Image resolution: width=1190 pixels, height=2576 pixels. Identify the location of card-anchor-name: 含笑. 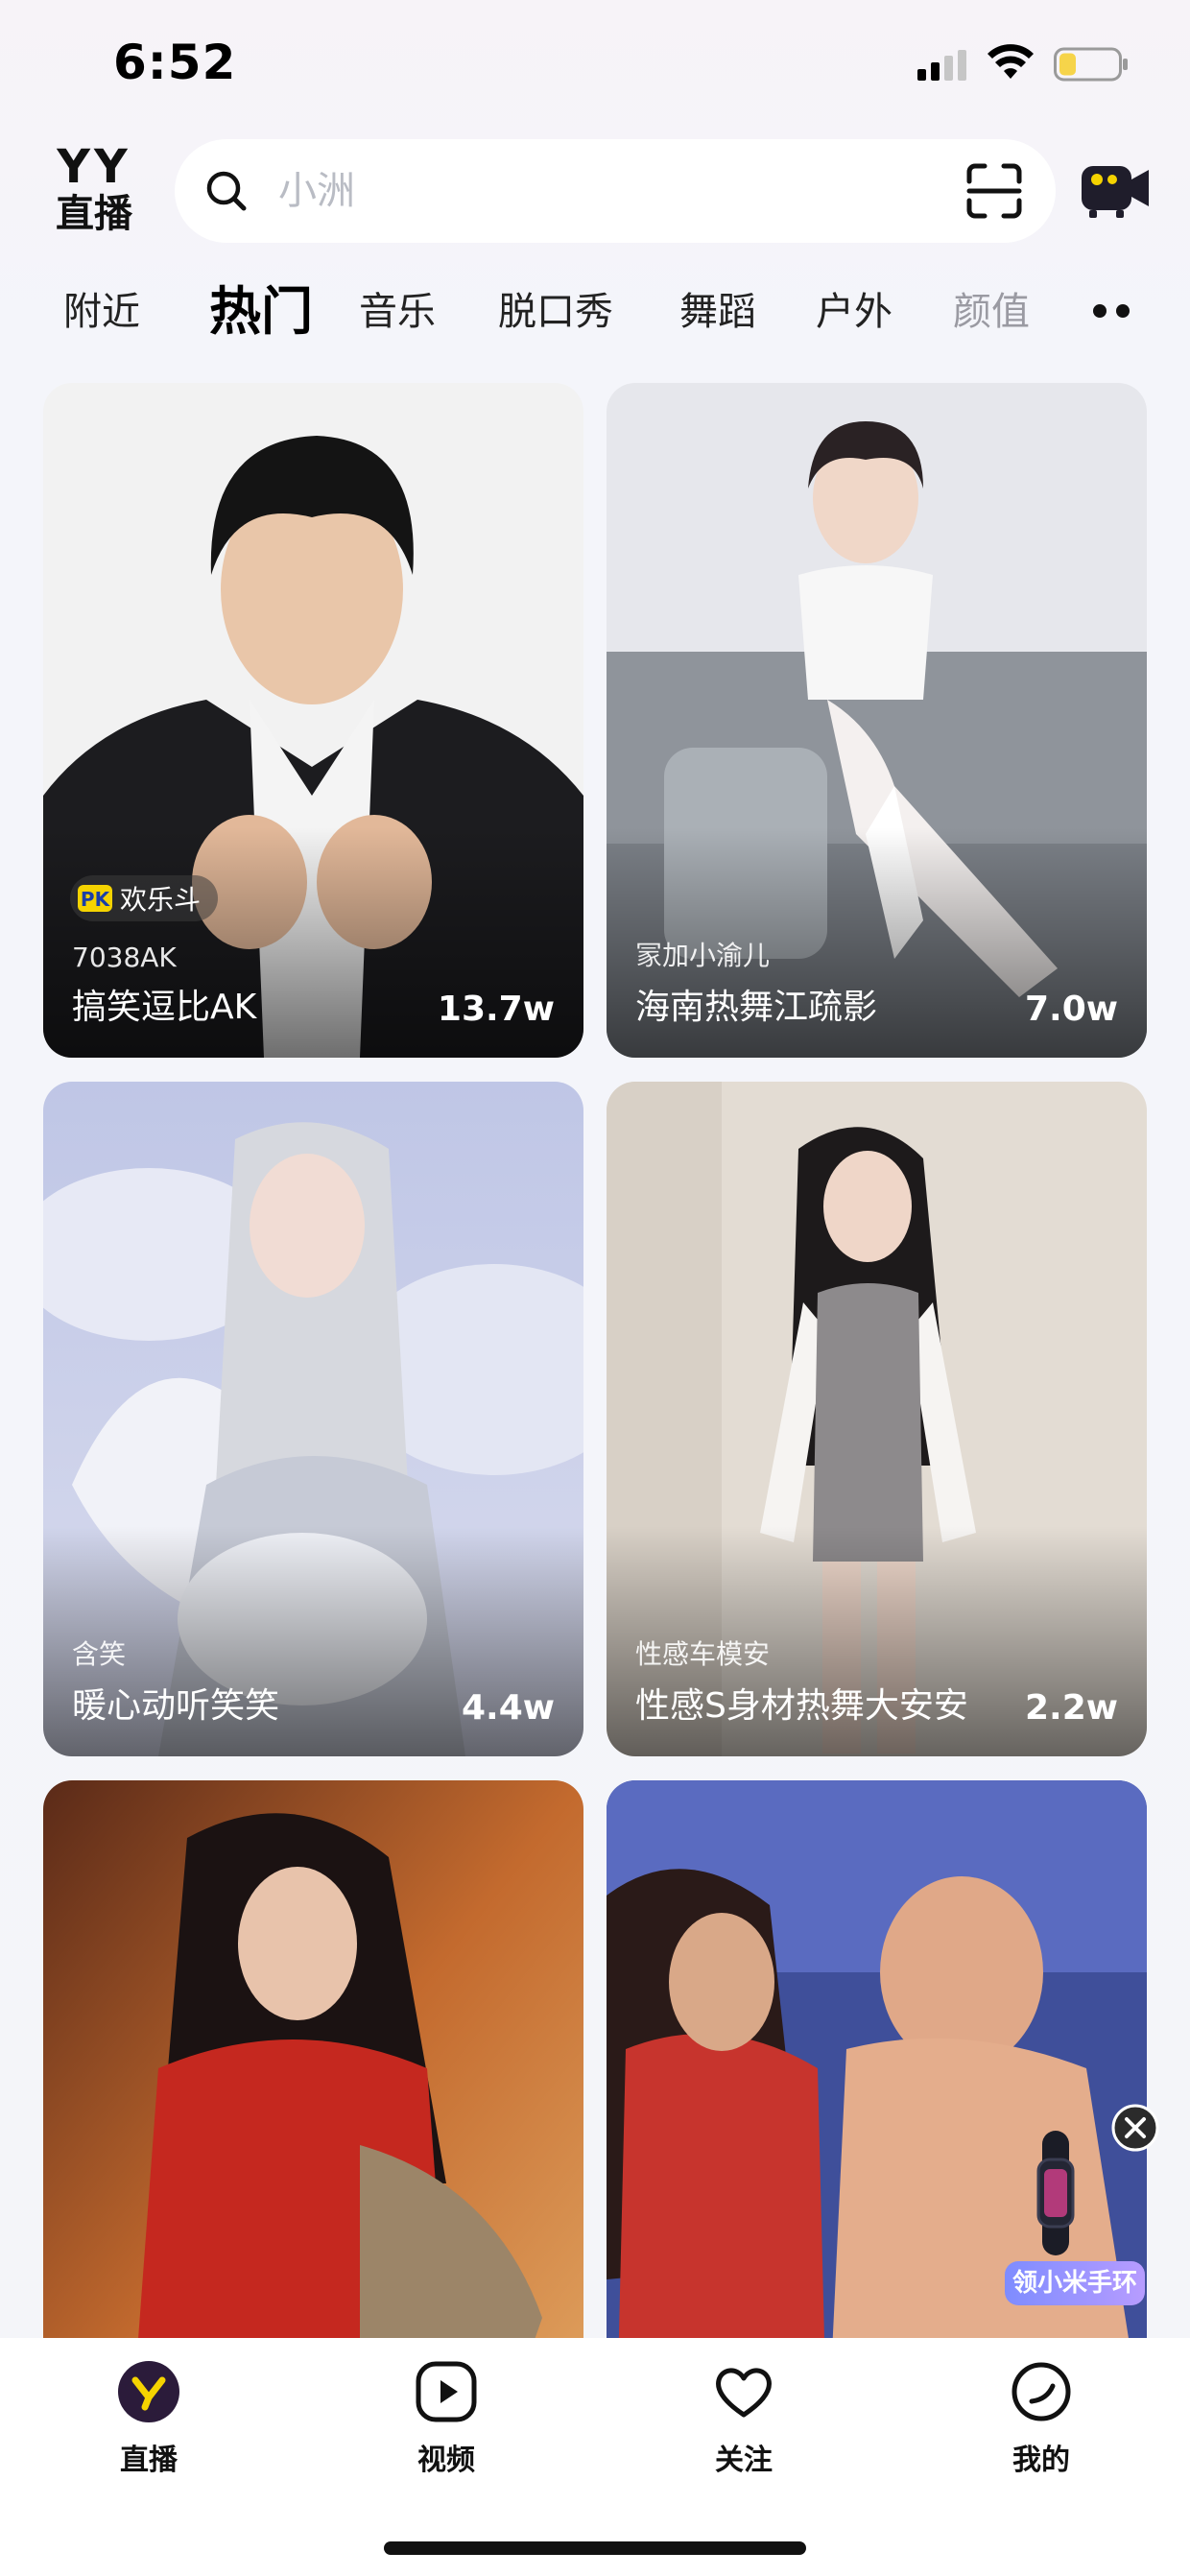
(100, 1654).